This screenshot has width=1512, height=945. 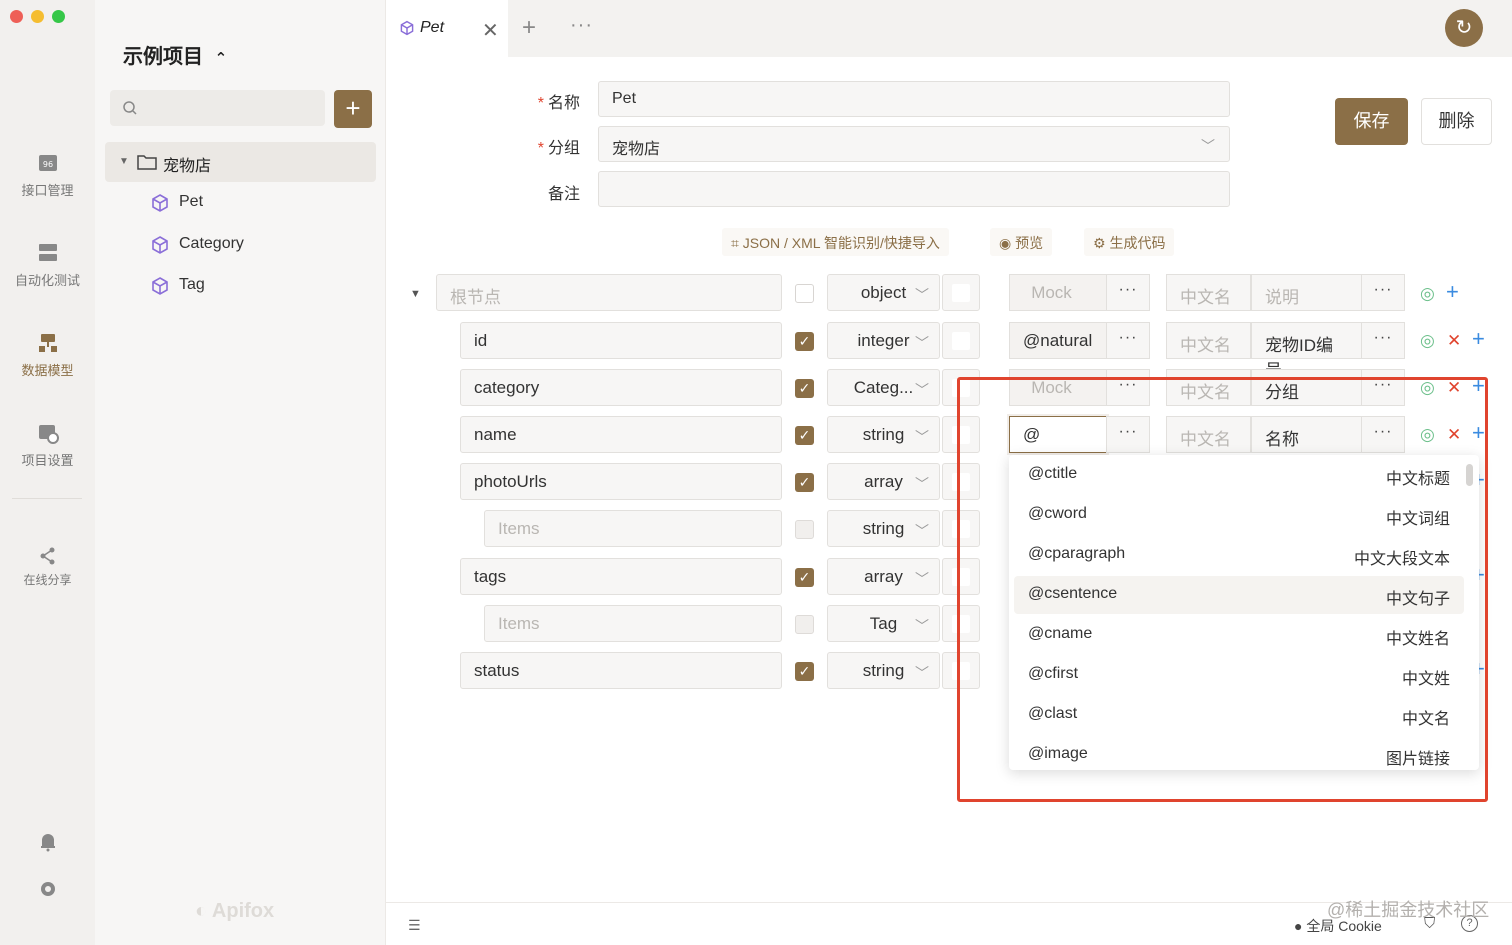 What do you see at coordinates (1208, 340) in the screenshot?
I see `cn-field: 中文名` at bounding box center [1208, 340].